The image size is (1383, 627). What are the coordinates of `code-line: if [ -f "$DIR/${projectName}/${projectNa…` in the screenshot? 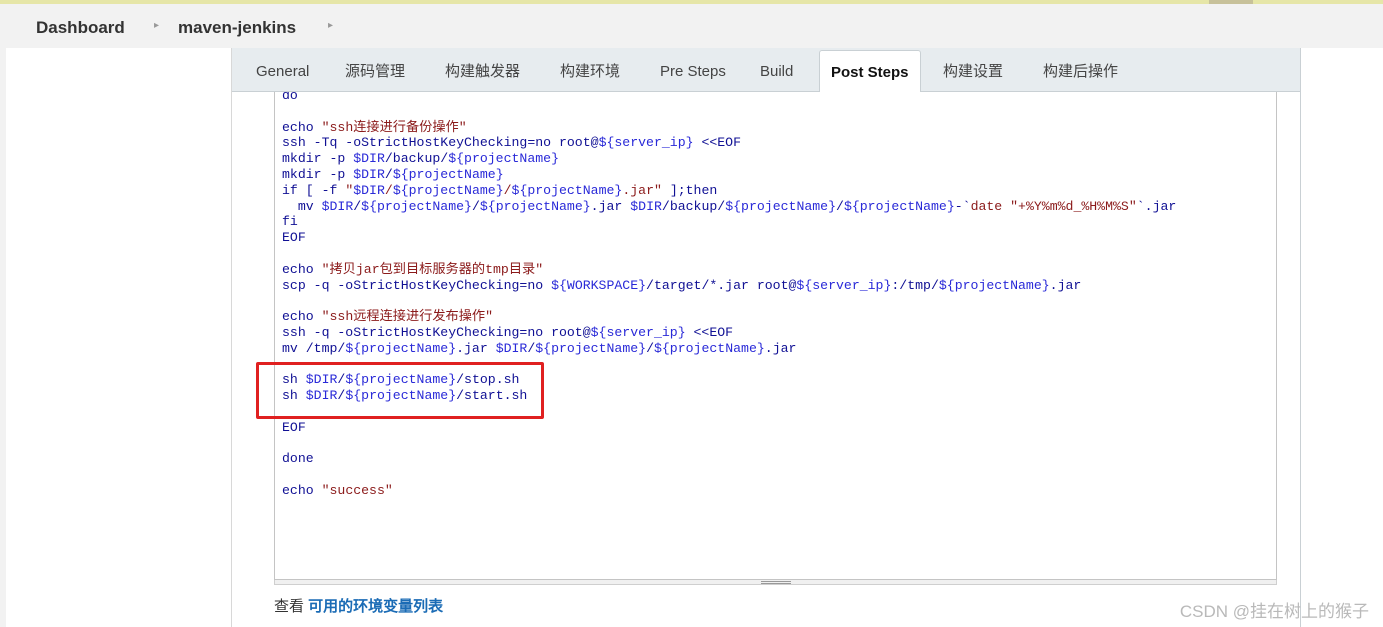 It's located at (729, 191).